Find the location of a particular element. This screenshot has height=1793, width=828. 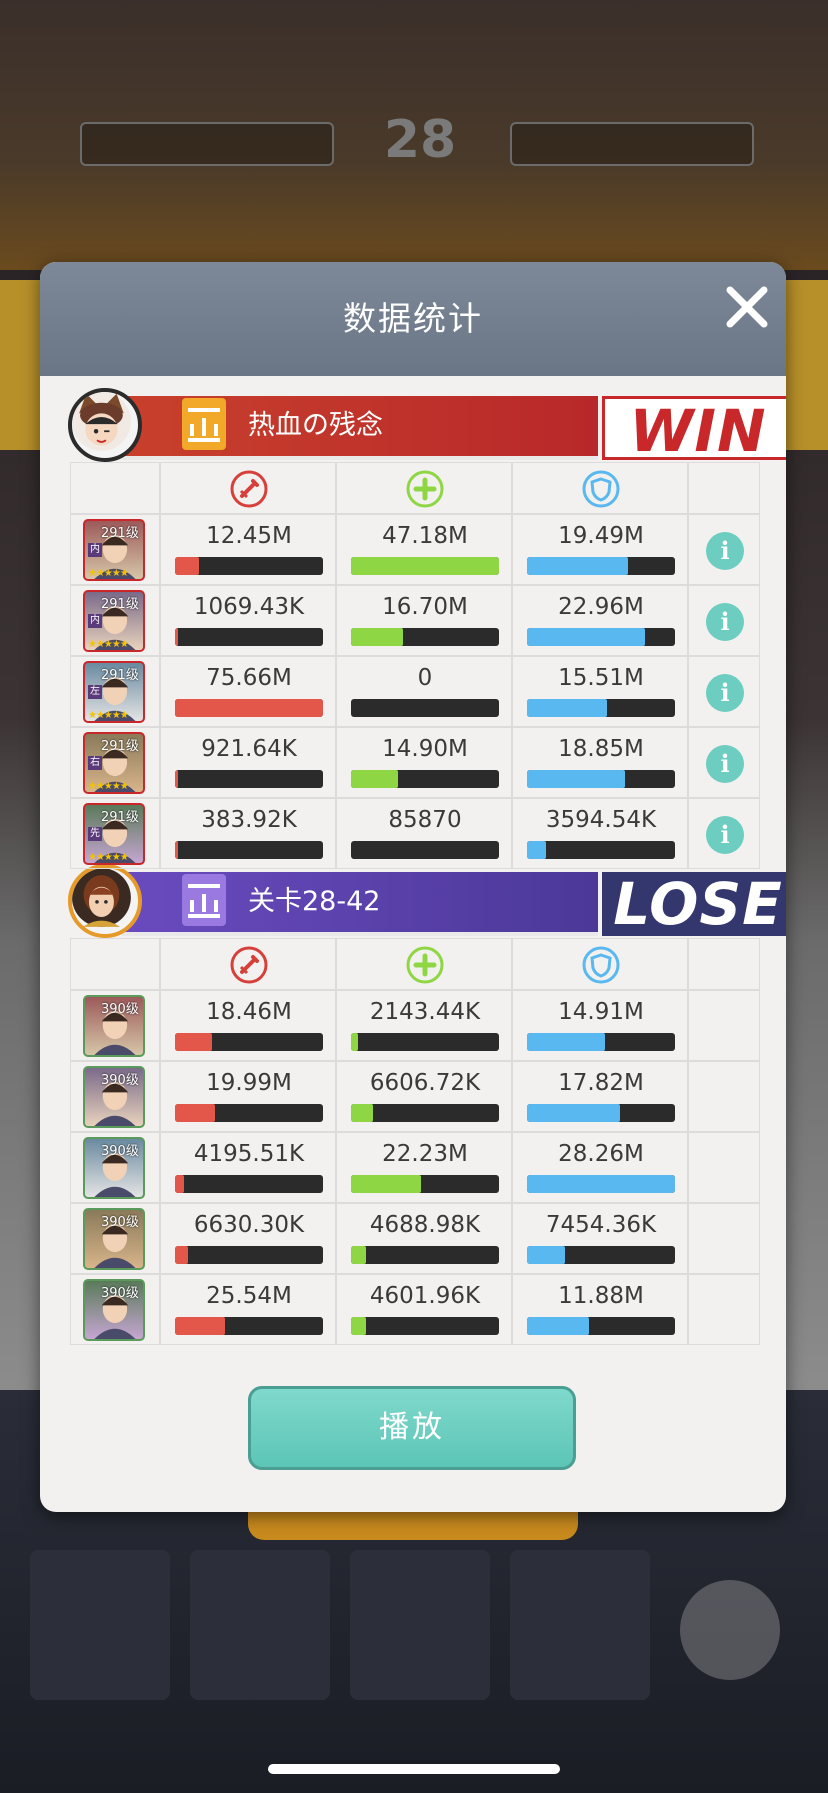

close-icon is located at coordinates (747, 307).